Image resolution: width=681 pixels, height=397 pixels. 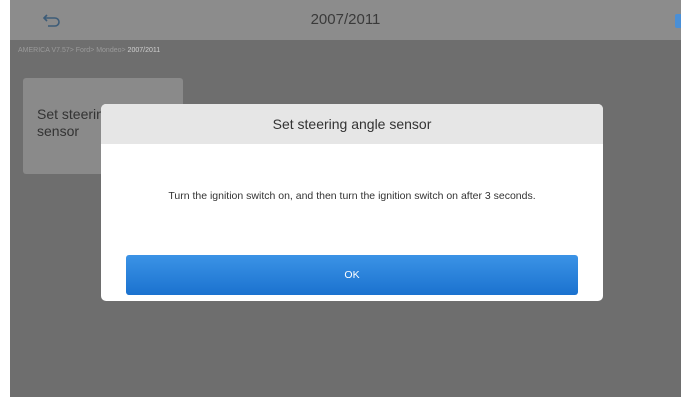 I want to click on page-title: 2007/2011, so click(x=345, y=19).